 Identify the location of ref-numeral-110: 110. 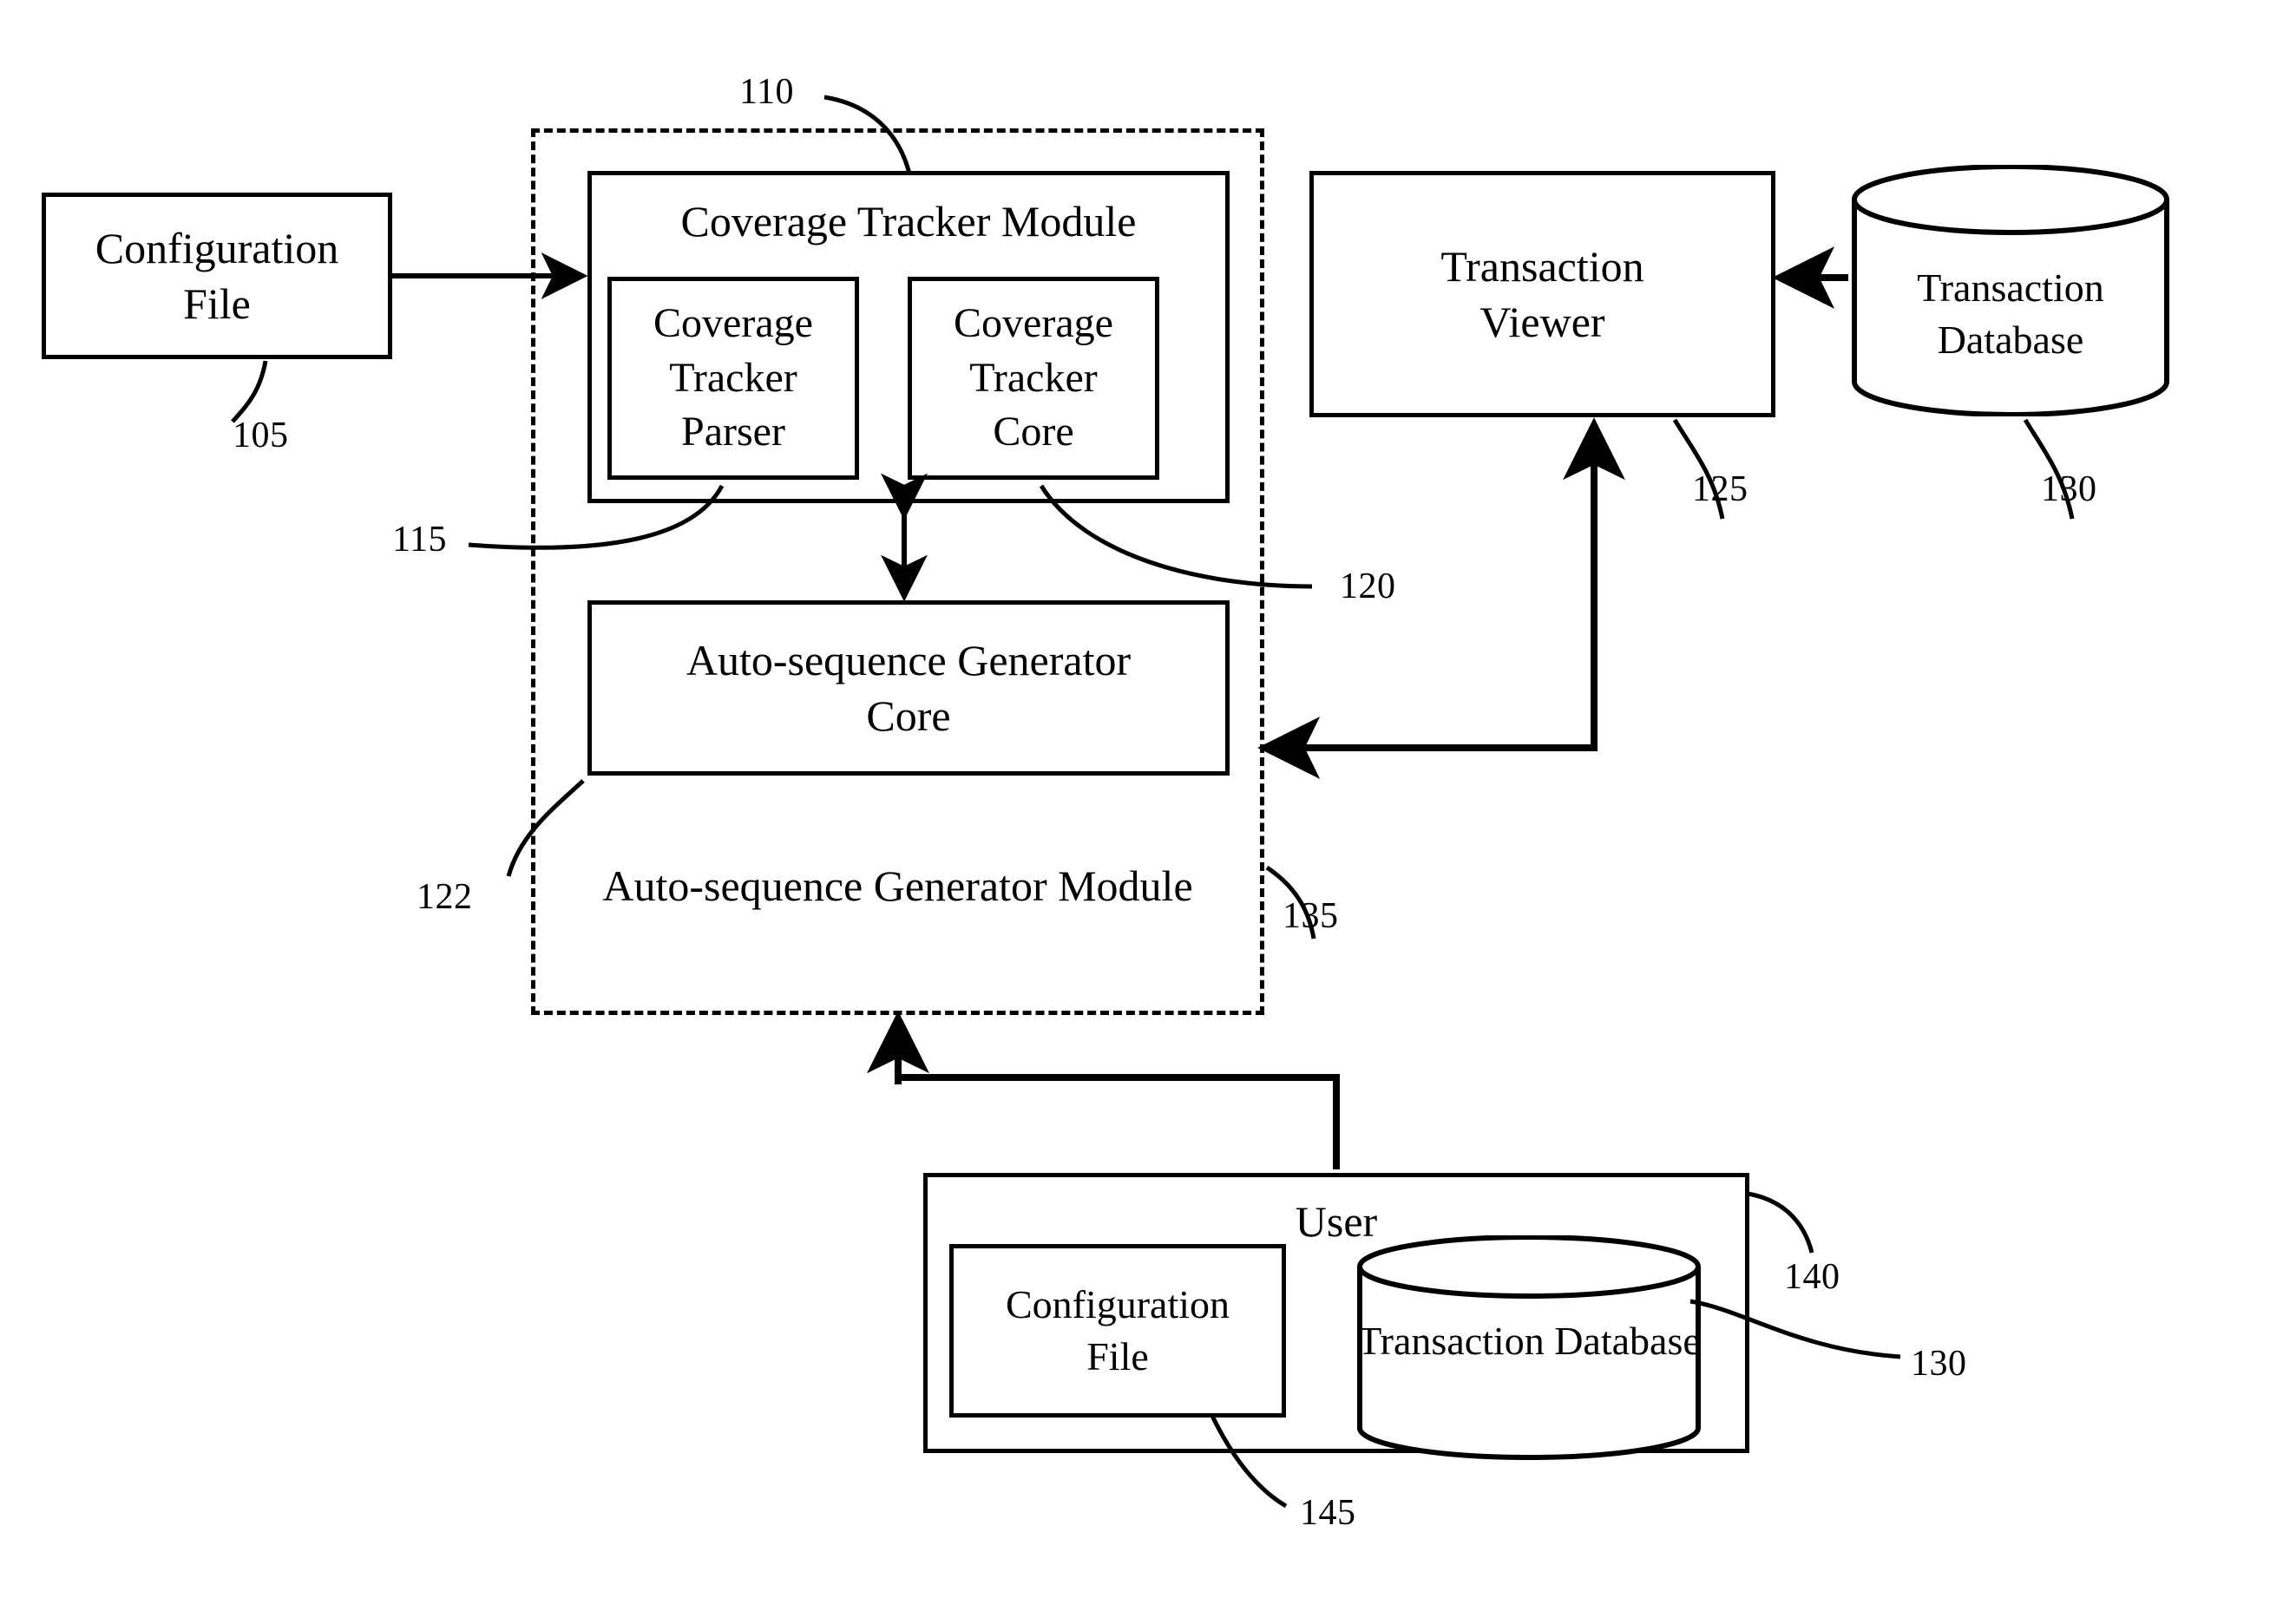
(766, 92).